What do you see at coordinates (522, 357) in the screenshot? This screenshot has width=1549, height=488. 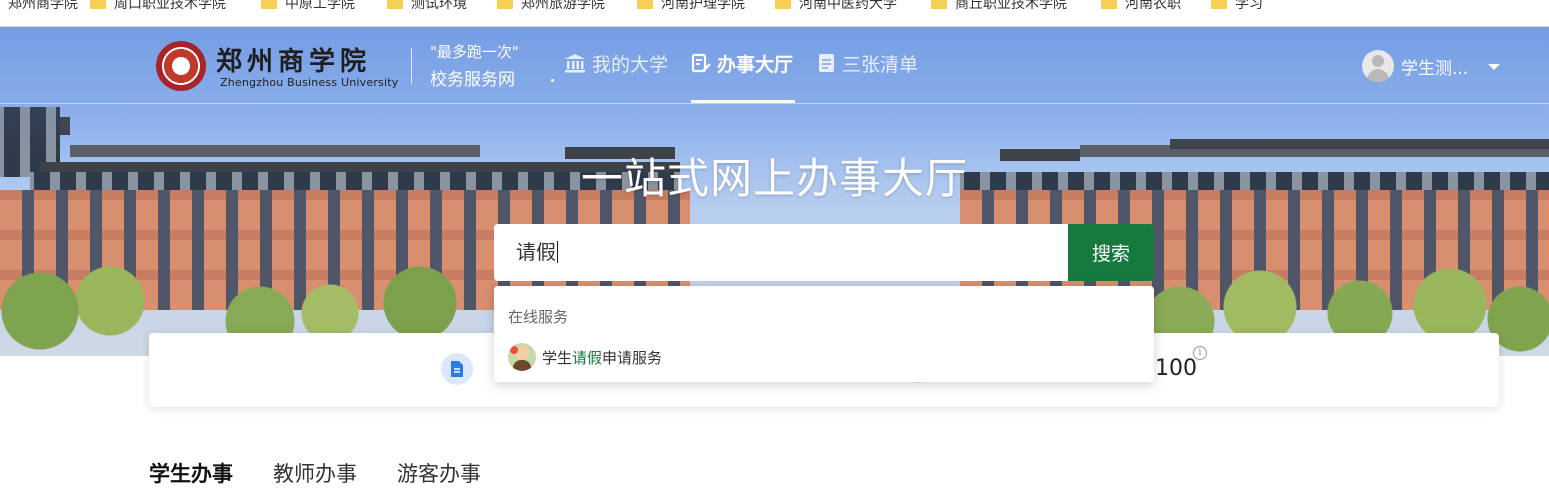 I see `student-service-icon` at bounding box center [522, 357].